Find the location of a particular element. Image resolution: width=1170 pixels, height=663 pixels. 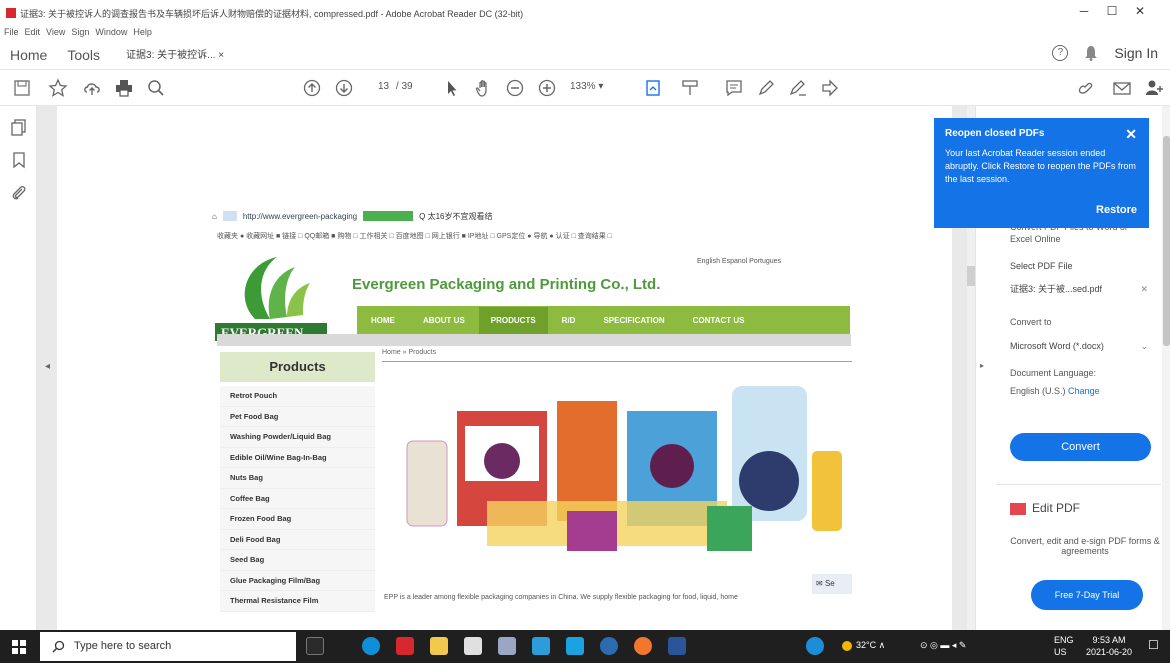

page-number-input: 13 is located at coordinates (383, 86).